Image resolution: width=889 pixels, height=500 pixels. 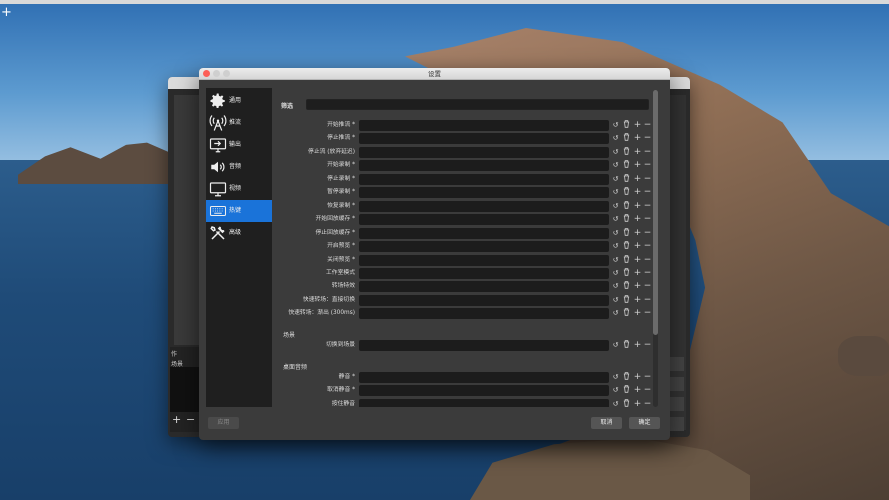 I want to click on filter-input, so click(x=477, y=104).